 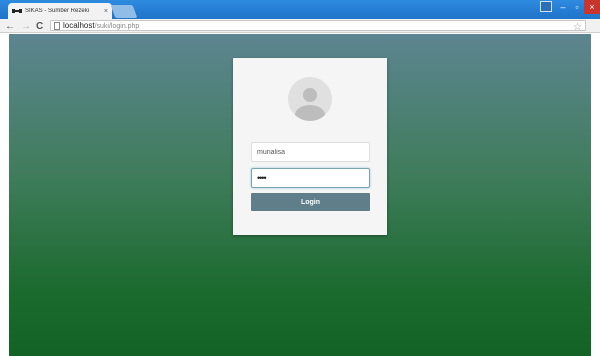 I want to click on browser-titlebar: SIKAS - Sumber Rezeki × – ▫ ×, so click(x=300, y=9).